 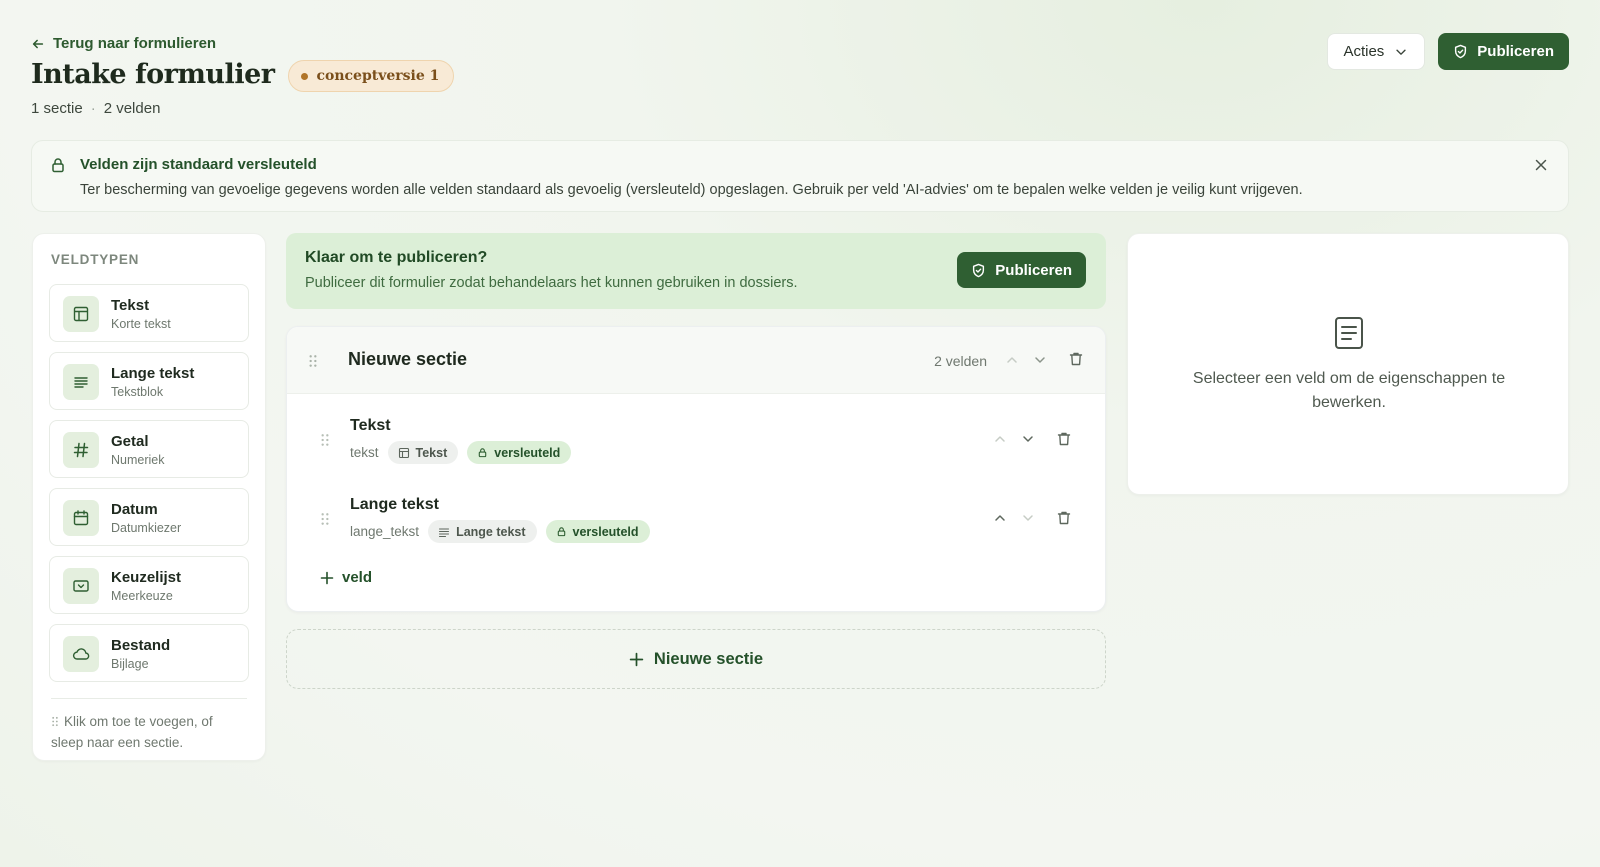 What do you see at coordinates (305, 76) in the screenshot?
I see `status-dot` at bounding box center [305, 76].